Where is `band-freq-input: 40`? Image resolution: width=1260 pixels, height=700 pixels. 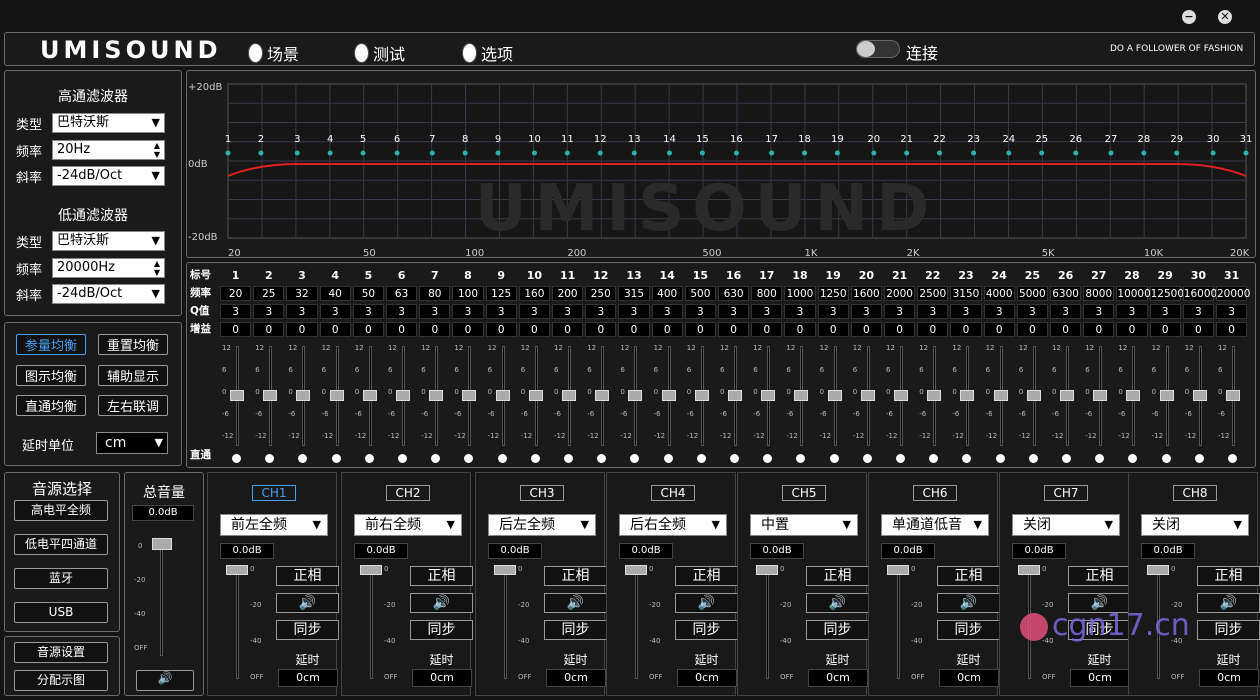
band-freq-input: 40 is located at coordinates (335, 293).